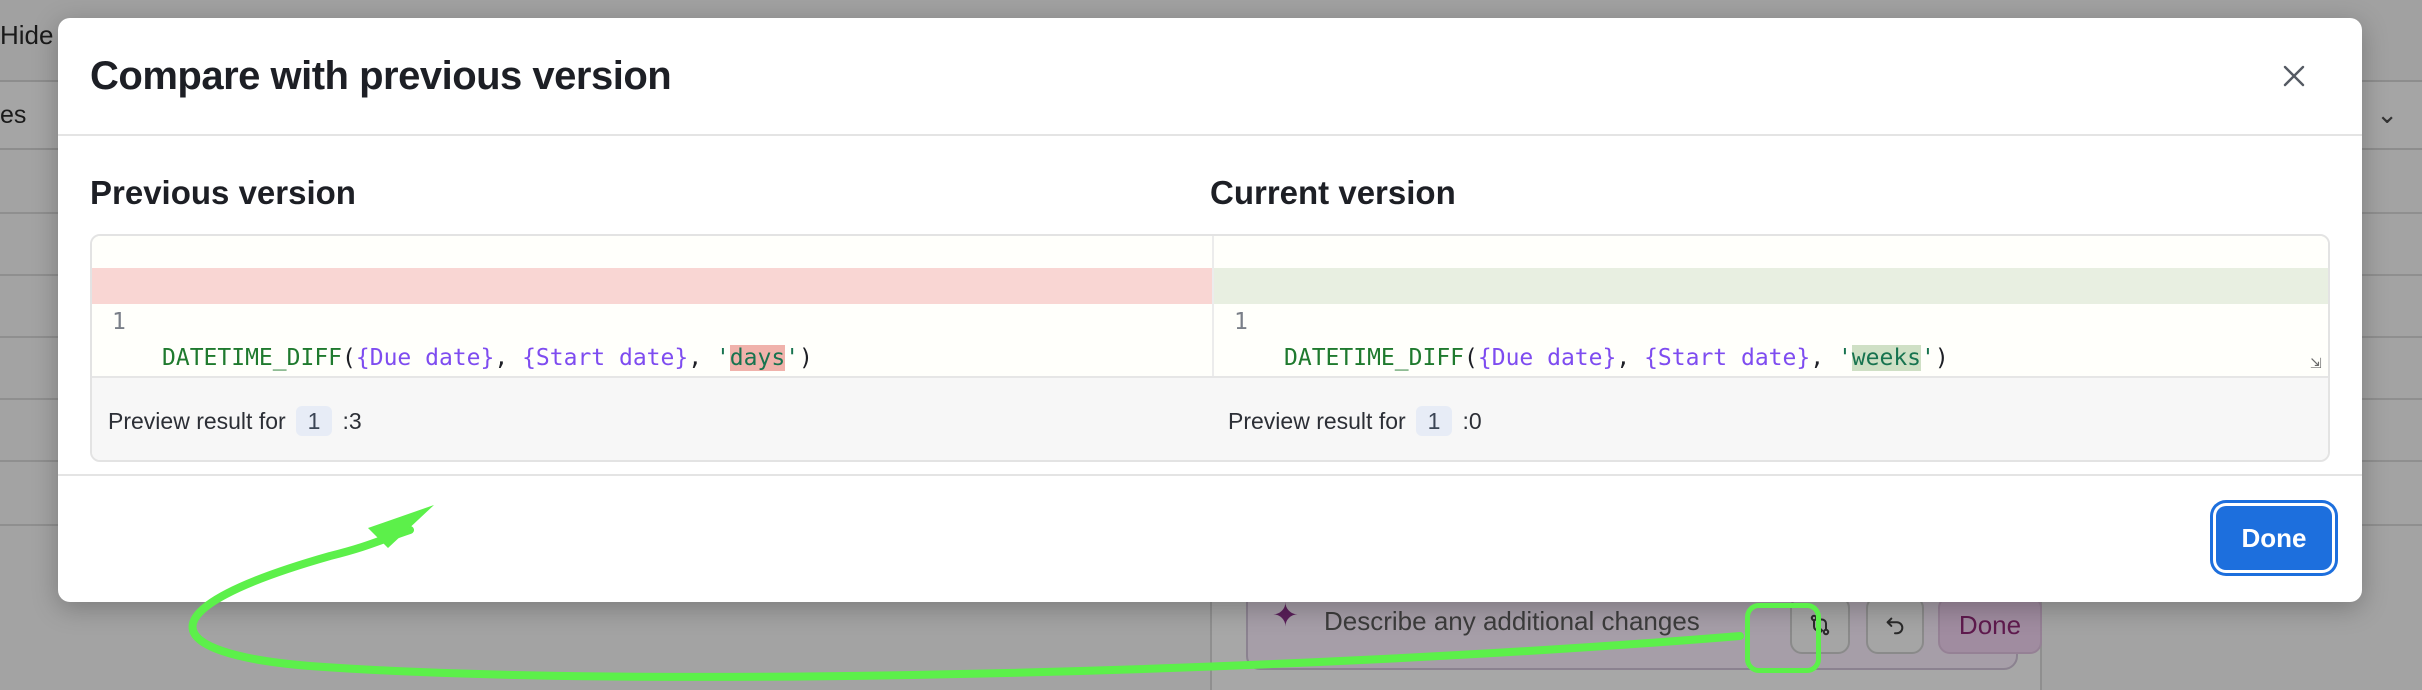 This screenshot has width=2422, height=690. Describe the element at coordinates (1990, 625) in the screenshot. I see `ai-done-button: Done` at that location.